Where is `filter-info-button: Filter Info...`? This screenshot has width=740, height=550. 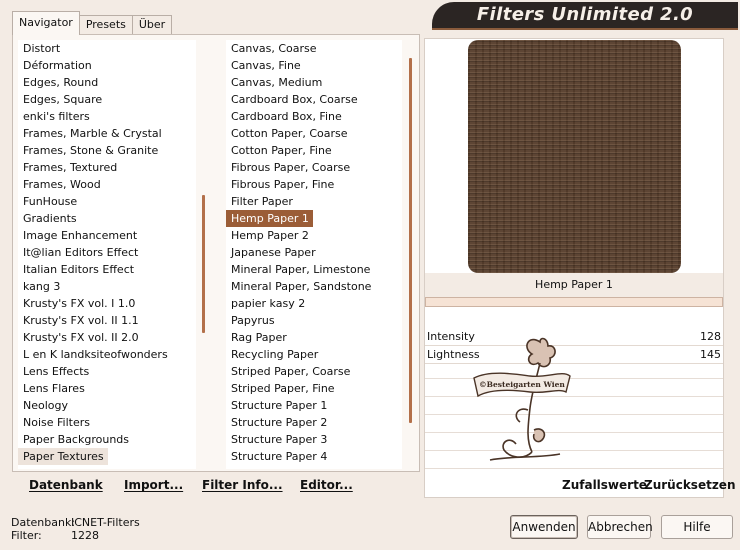 filter-info-button: Filter Info... is located at coordinates (242, 485).